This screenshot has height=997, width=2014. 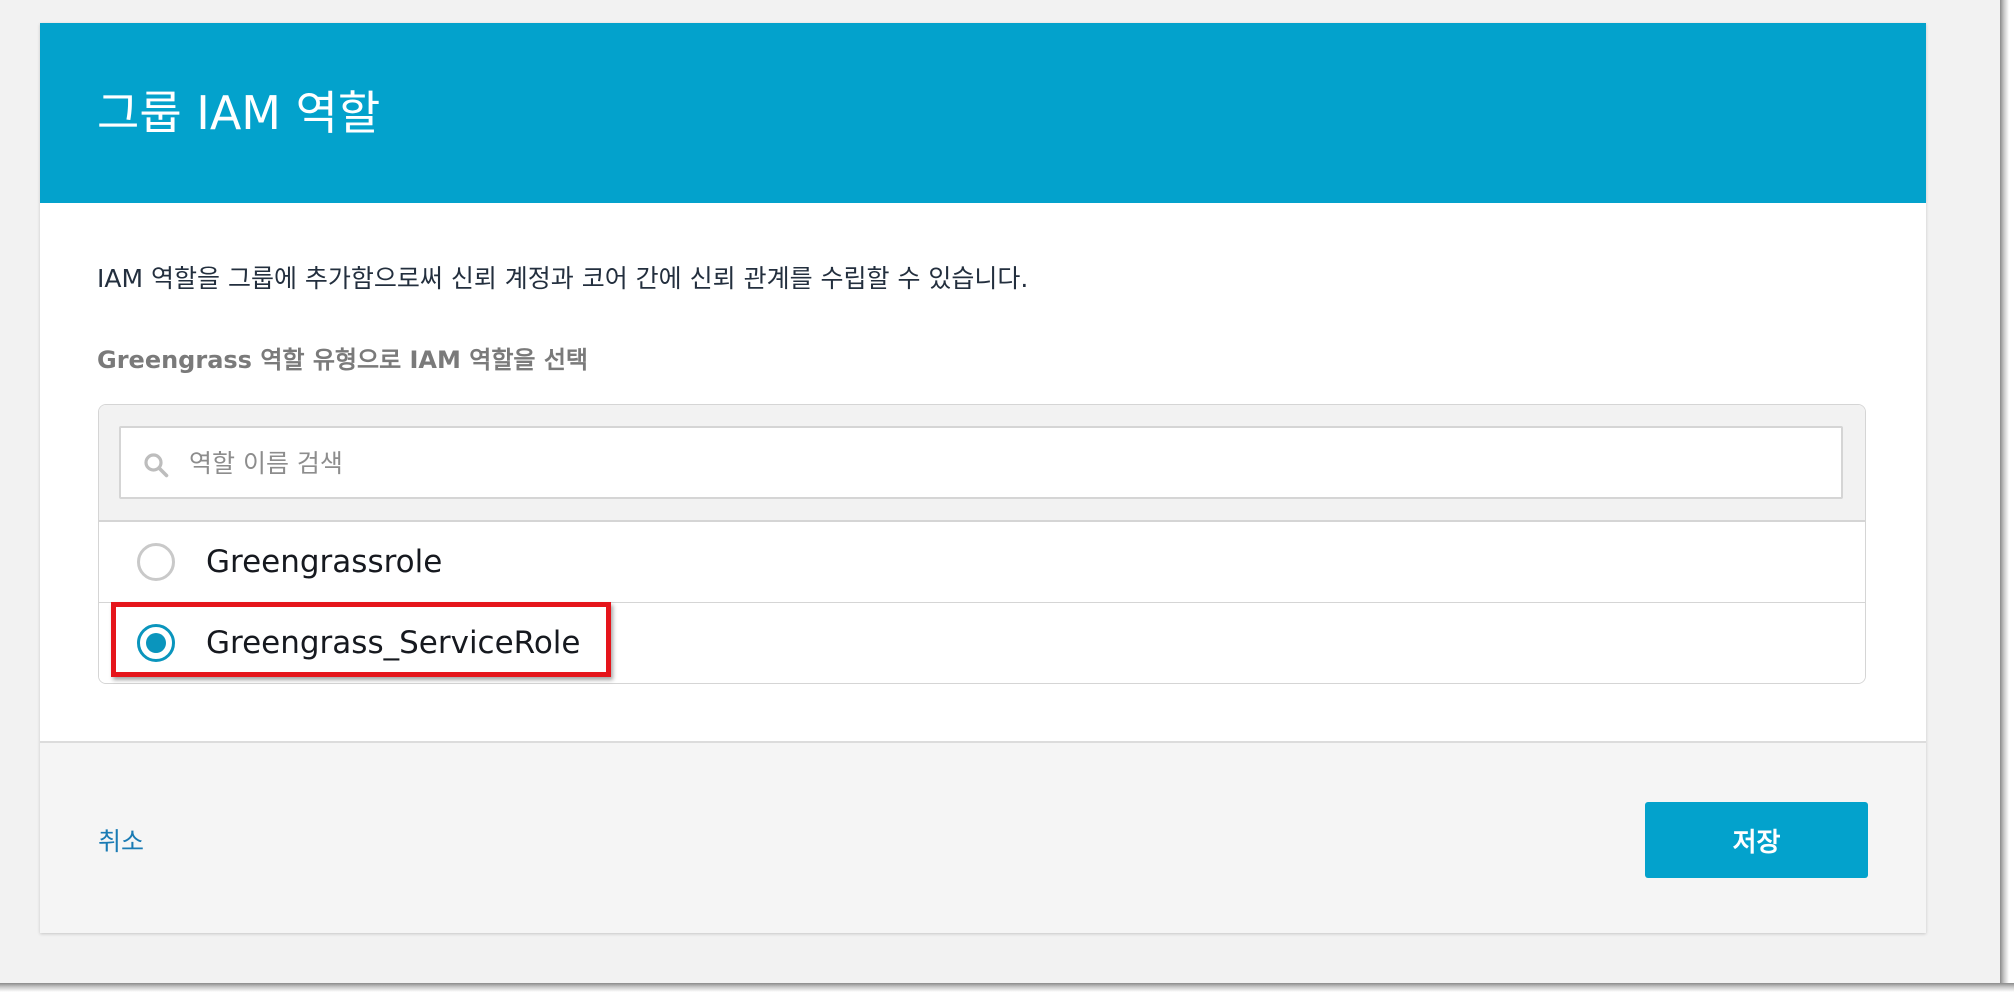 I want to click on role-select-label: Greengrass 역할 유형으로 IAM 역할을 선택, so click(x=343, y=360).